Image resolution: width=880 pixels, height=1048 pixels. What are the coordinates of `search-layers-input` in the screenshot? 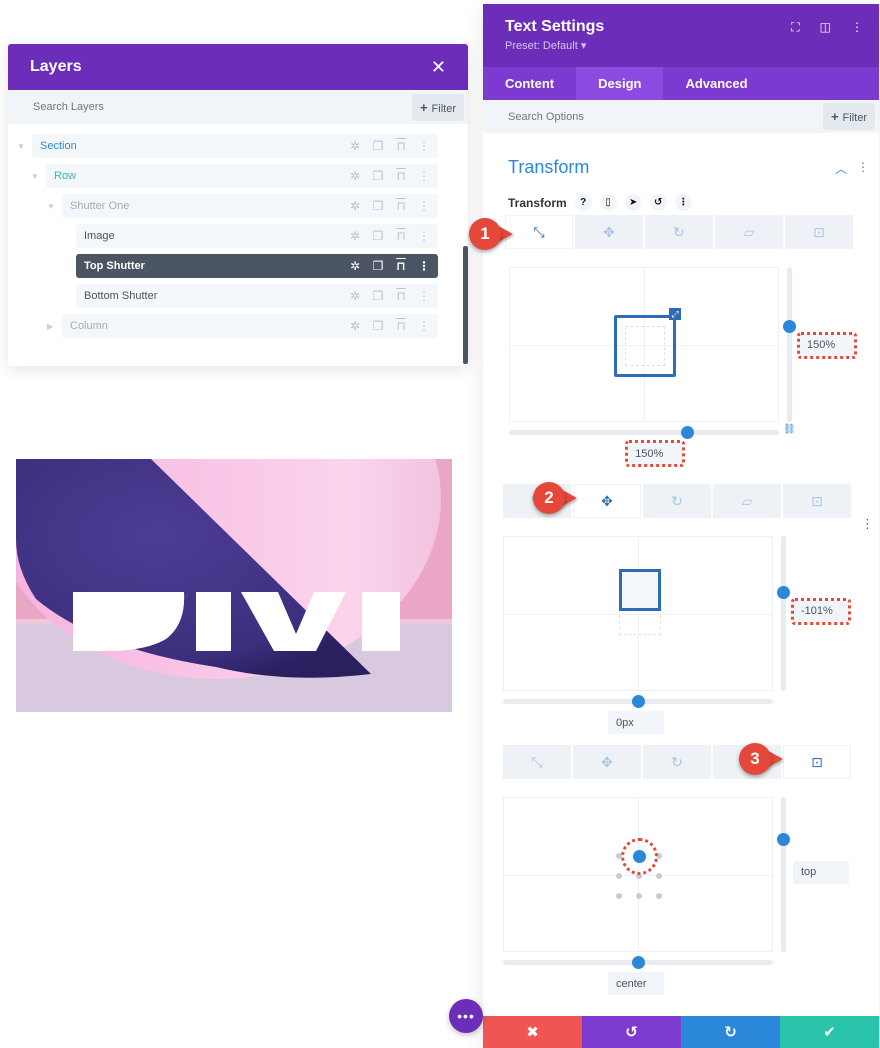 It's located at (133, 107).